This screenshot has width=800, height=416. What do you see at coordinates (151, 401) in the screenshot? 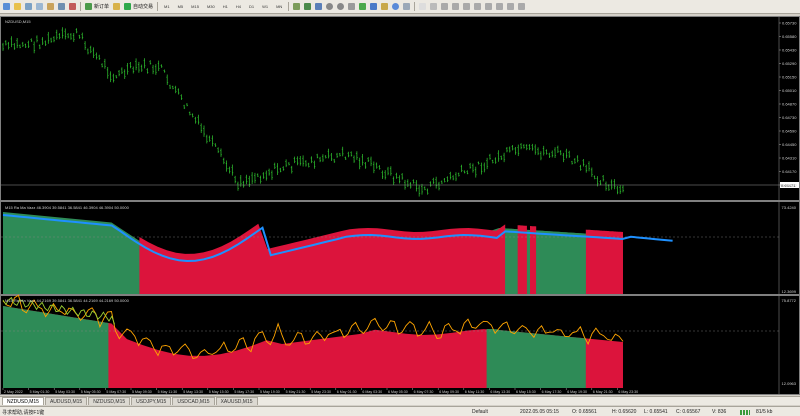
I see `tab-usdjpy: USDJPY,M15` at bounding box center [151, 401].